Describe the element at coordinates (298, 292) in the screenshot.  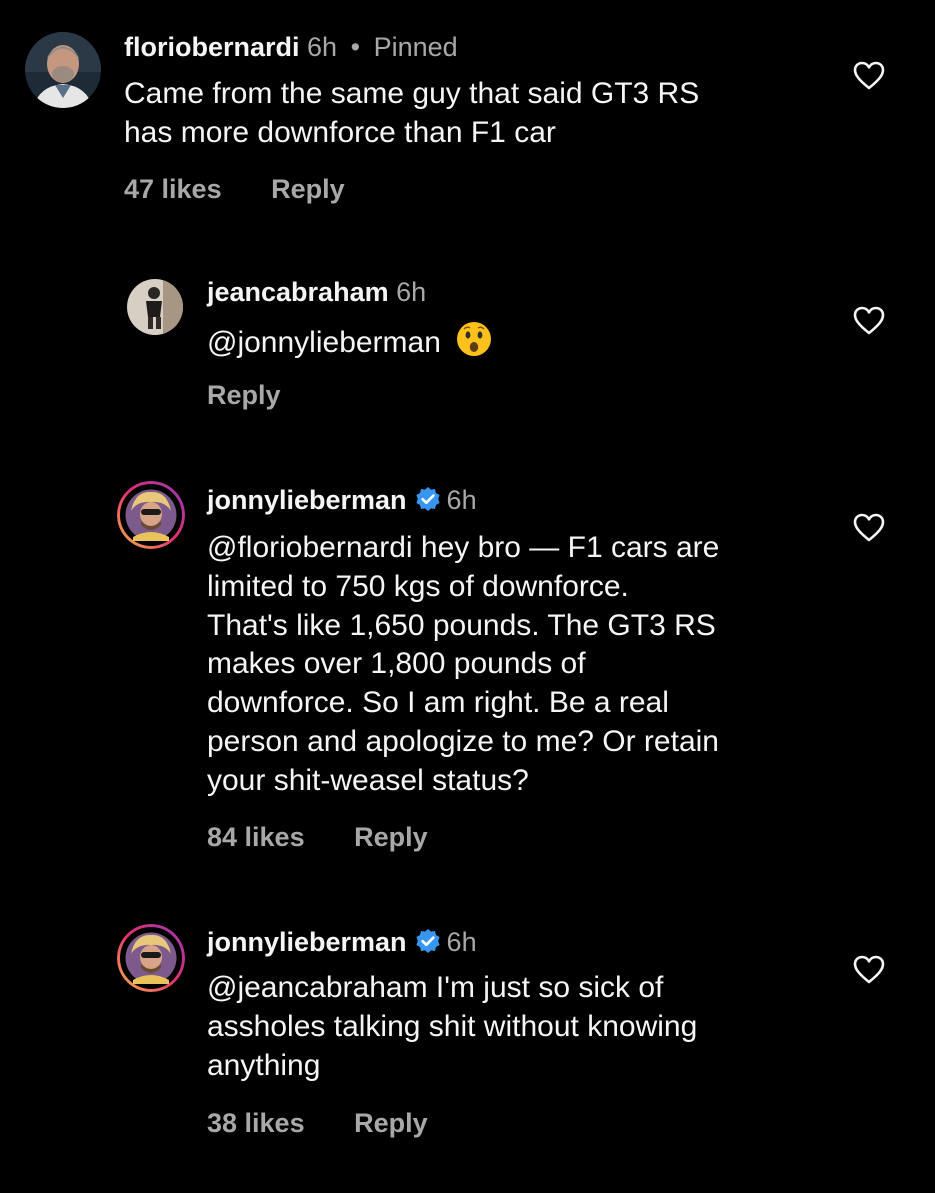
I see `username: jeancabraham` at that location.